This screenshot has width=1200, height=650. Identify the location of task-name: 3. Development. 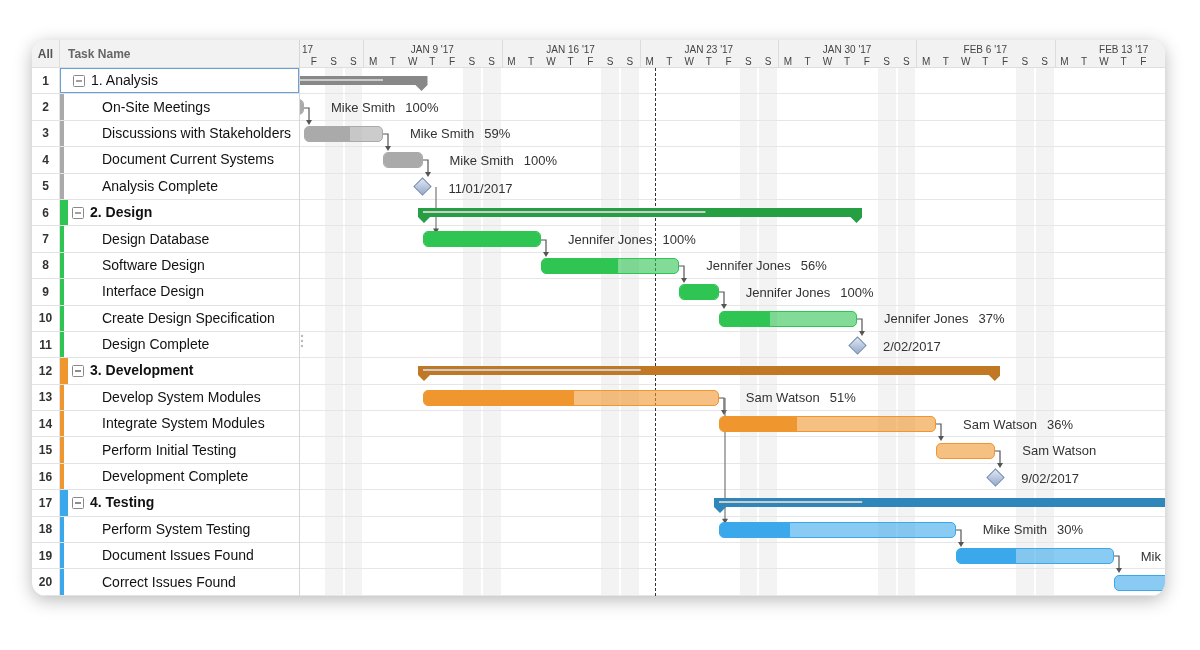
(142, 371).